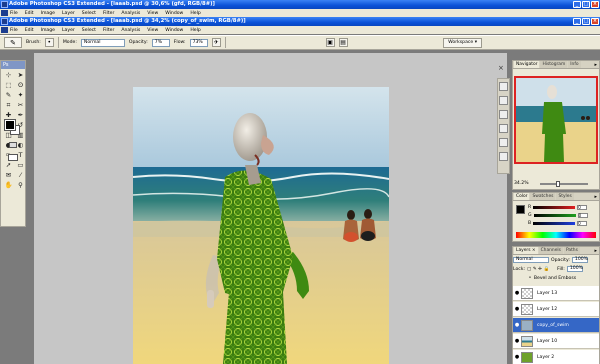 The height and width of the screenshot is (364, 600). Describe the element at coordinates (556, 235) in the screenshot. I see `color-spectrum-bar` at that location.